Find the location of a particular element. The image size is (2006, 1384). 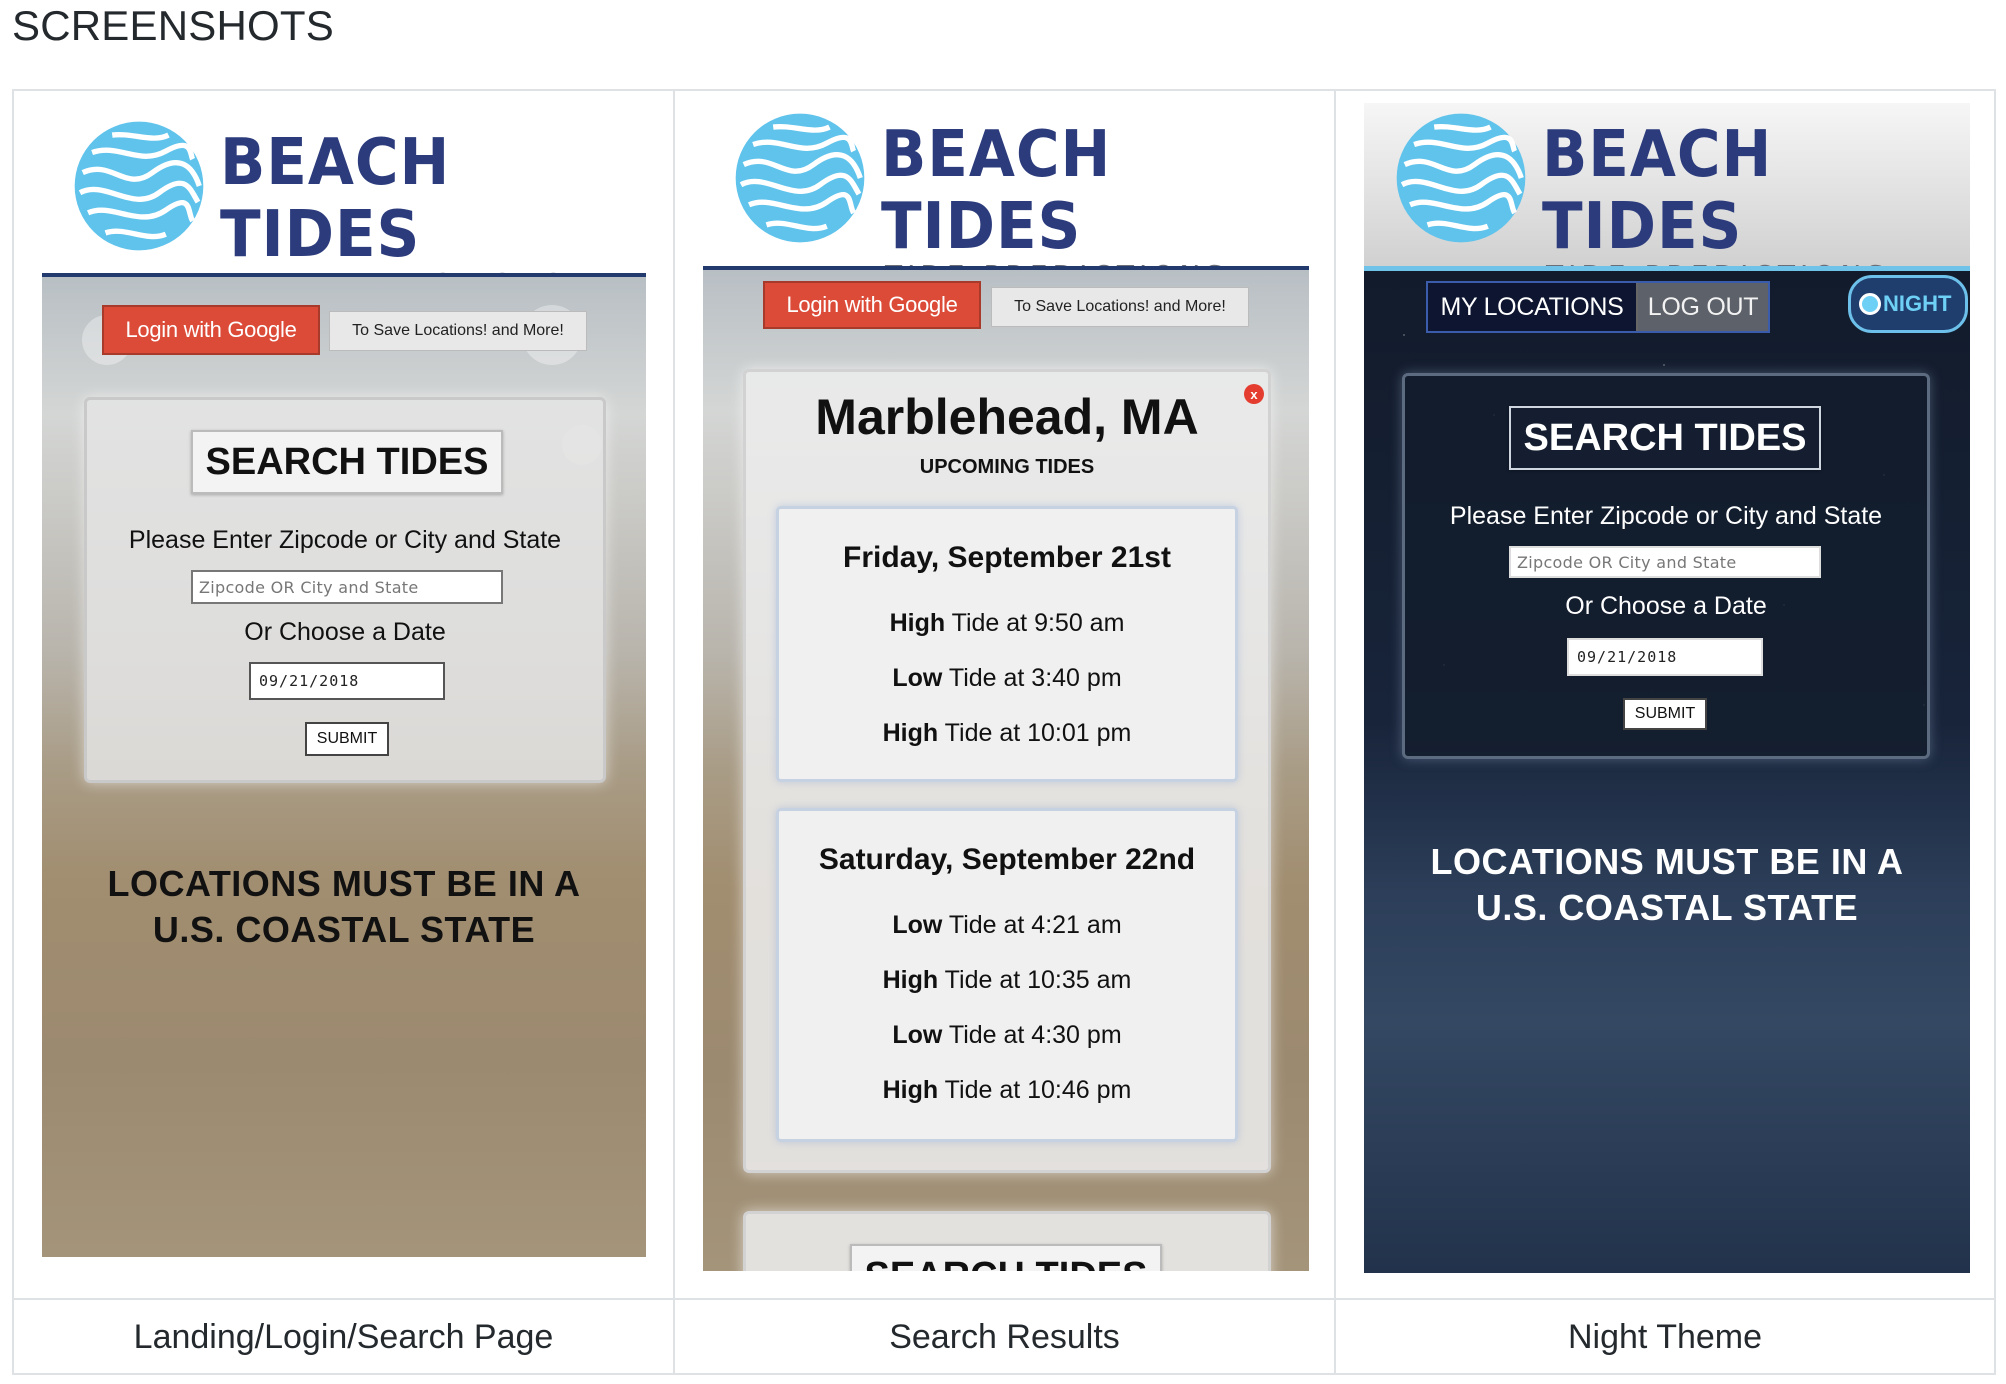

caption-results: Search Results is located at coordinates (1005, 1337).